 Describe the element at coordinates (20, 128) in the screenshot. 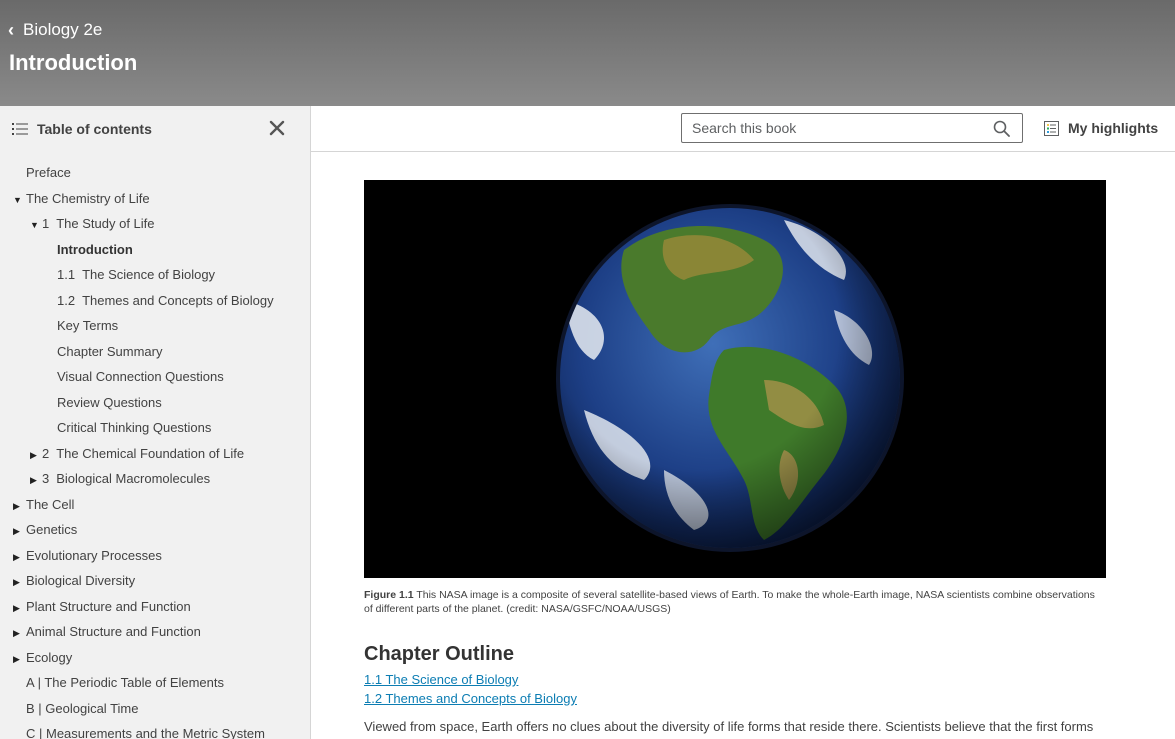

I see `toc-list-icon` at that location.